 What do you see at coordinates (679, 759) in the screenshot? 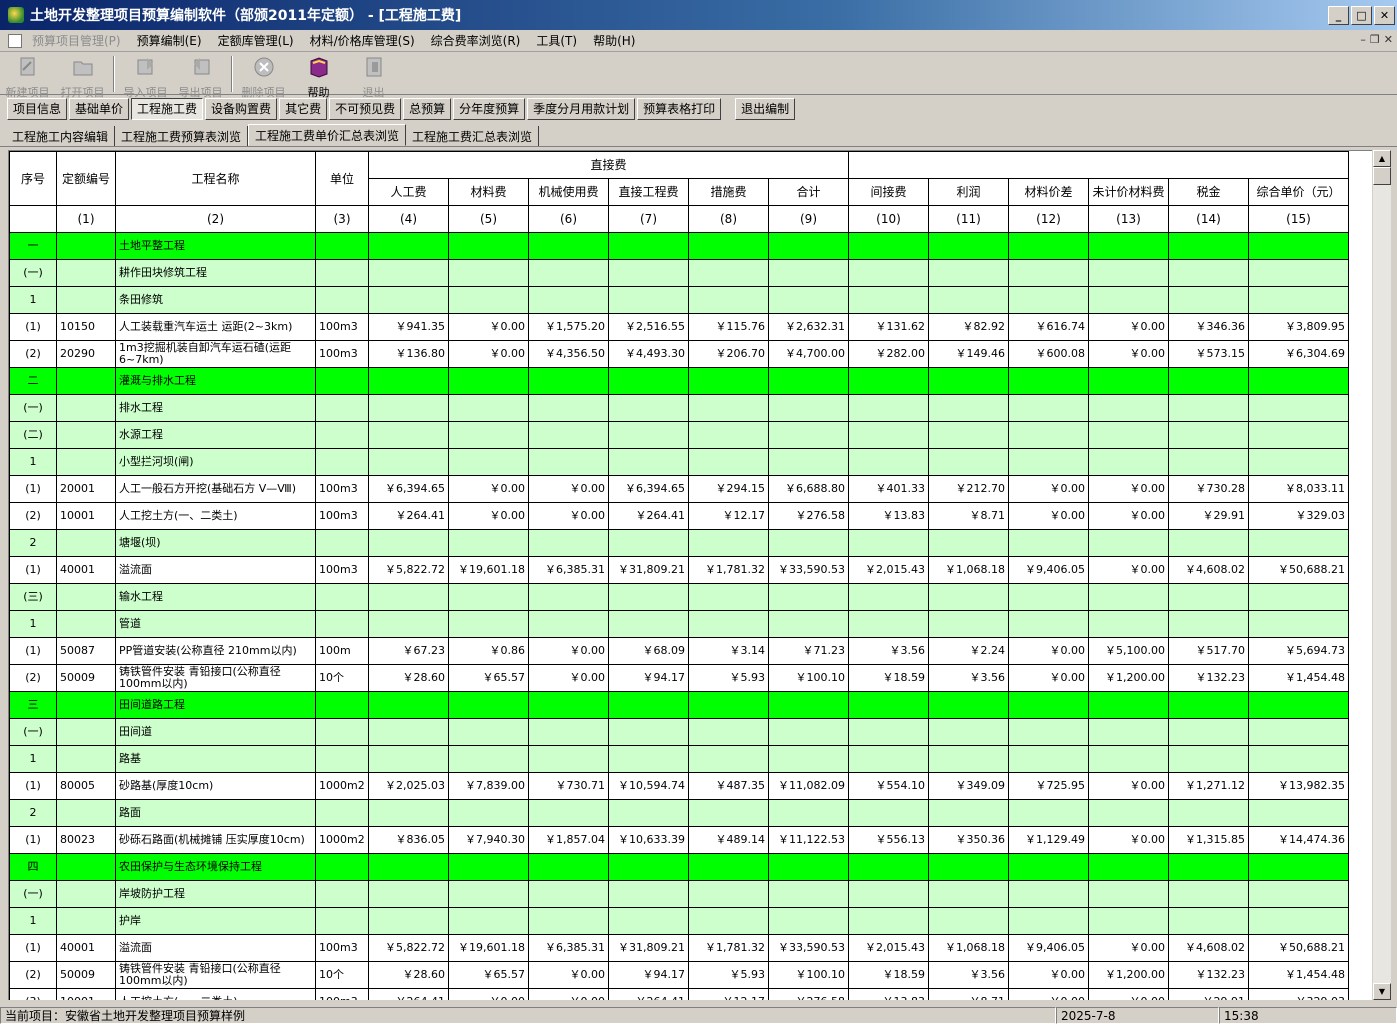
I see `table-group-row: 1 路基` at bounding box center [679, 759].